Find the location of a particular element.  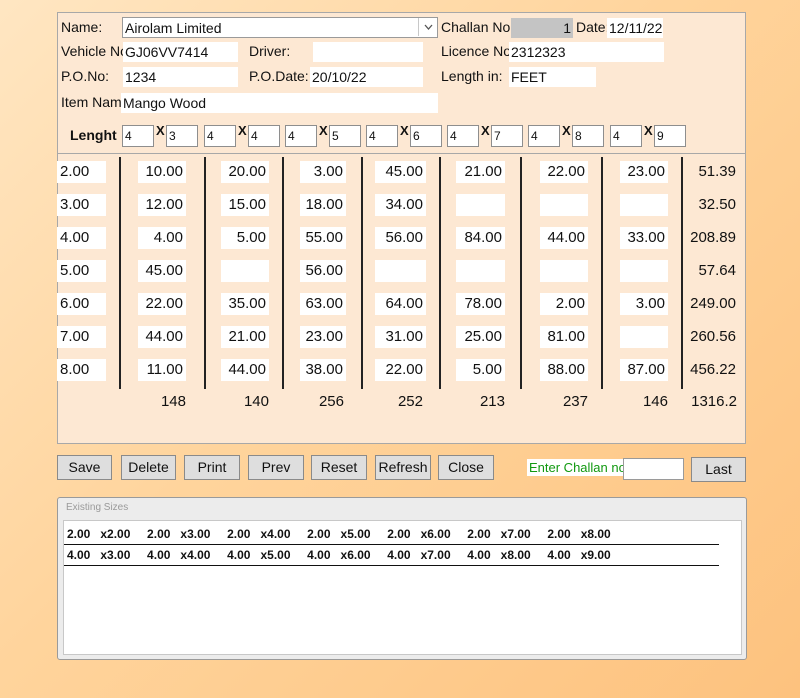

length-in-field: FEET is located at coordinates (552, 77).